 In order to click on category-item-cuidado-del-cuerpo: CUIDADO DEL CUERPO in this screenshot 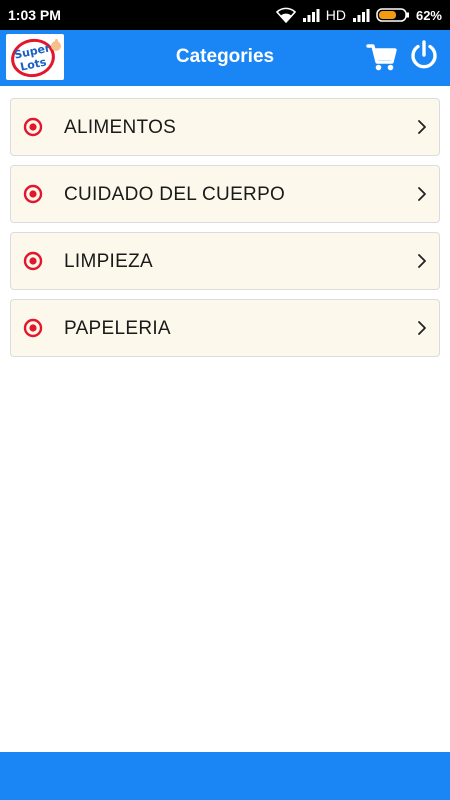, I will do `click(225, 194)`.